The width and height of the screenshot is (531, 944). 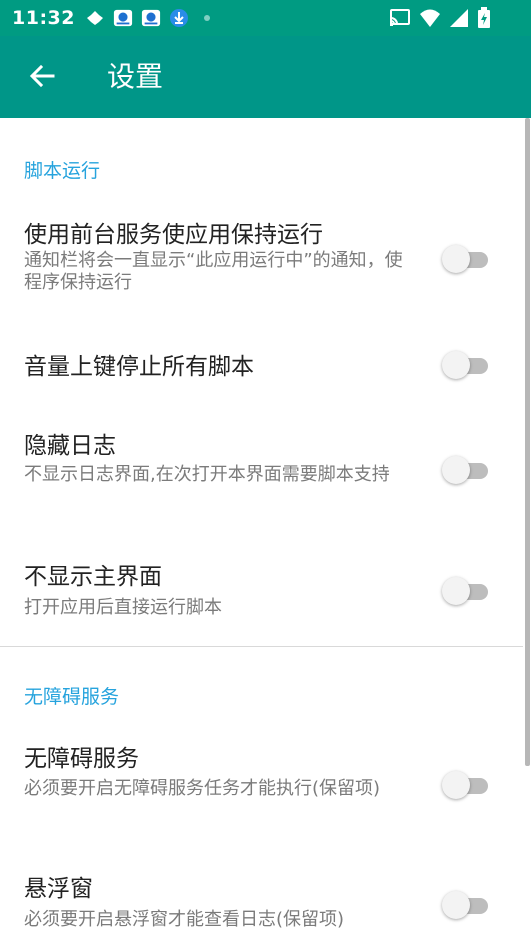 What do you see at coordinates (184, 919) in the screenshot?
I see `setting-summary: 必须要开启悬浮窗才能查看日志(保留项)` at bounding box center [184, 919].